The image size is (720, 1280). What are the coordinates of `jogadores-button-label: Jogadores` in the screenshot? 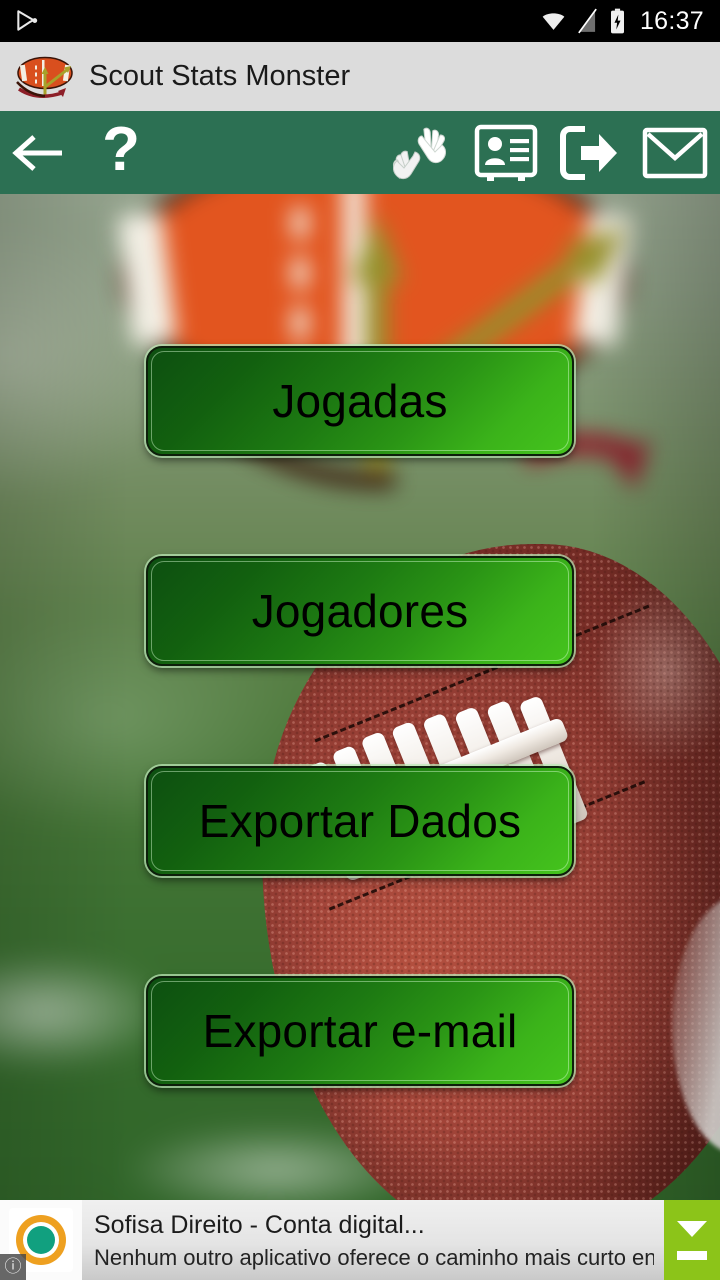 It's located at (360, 611).